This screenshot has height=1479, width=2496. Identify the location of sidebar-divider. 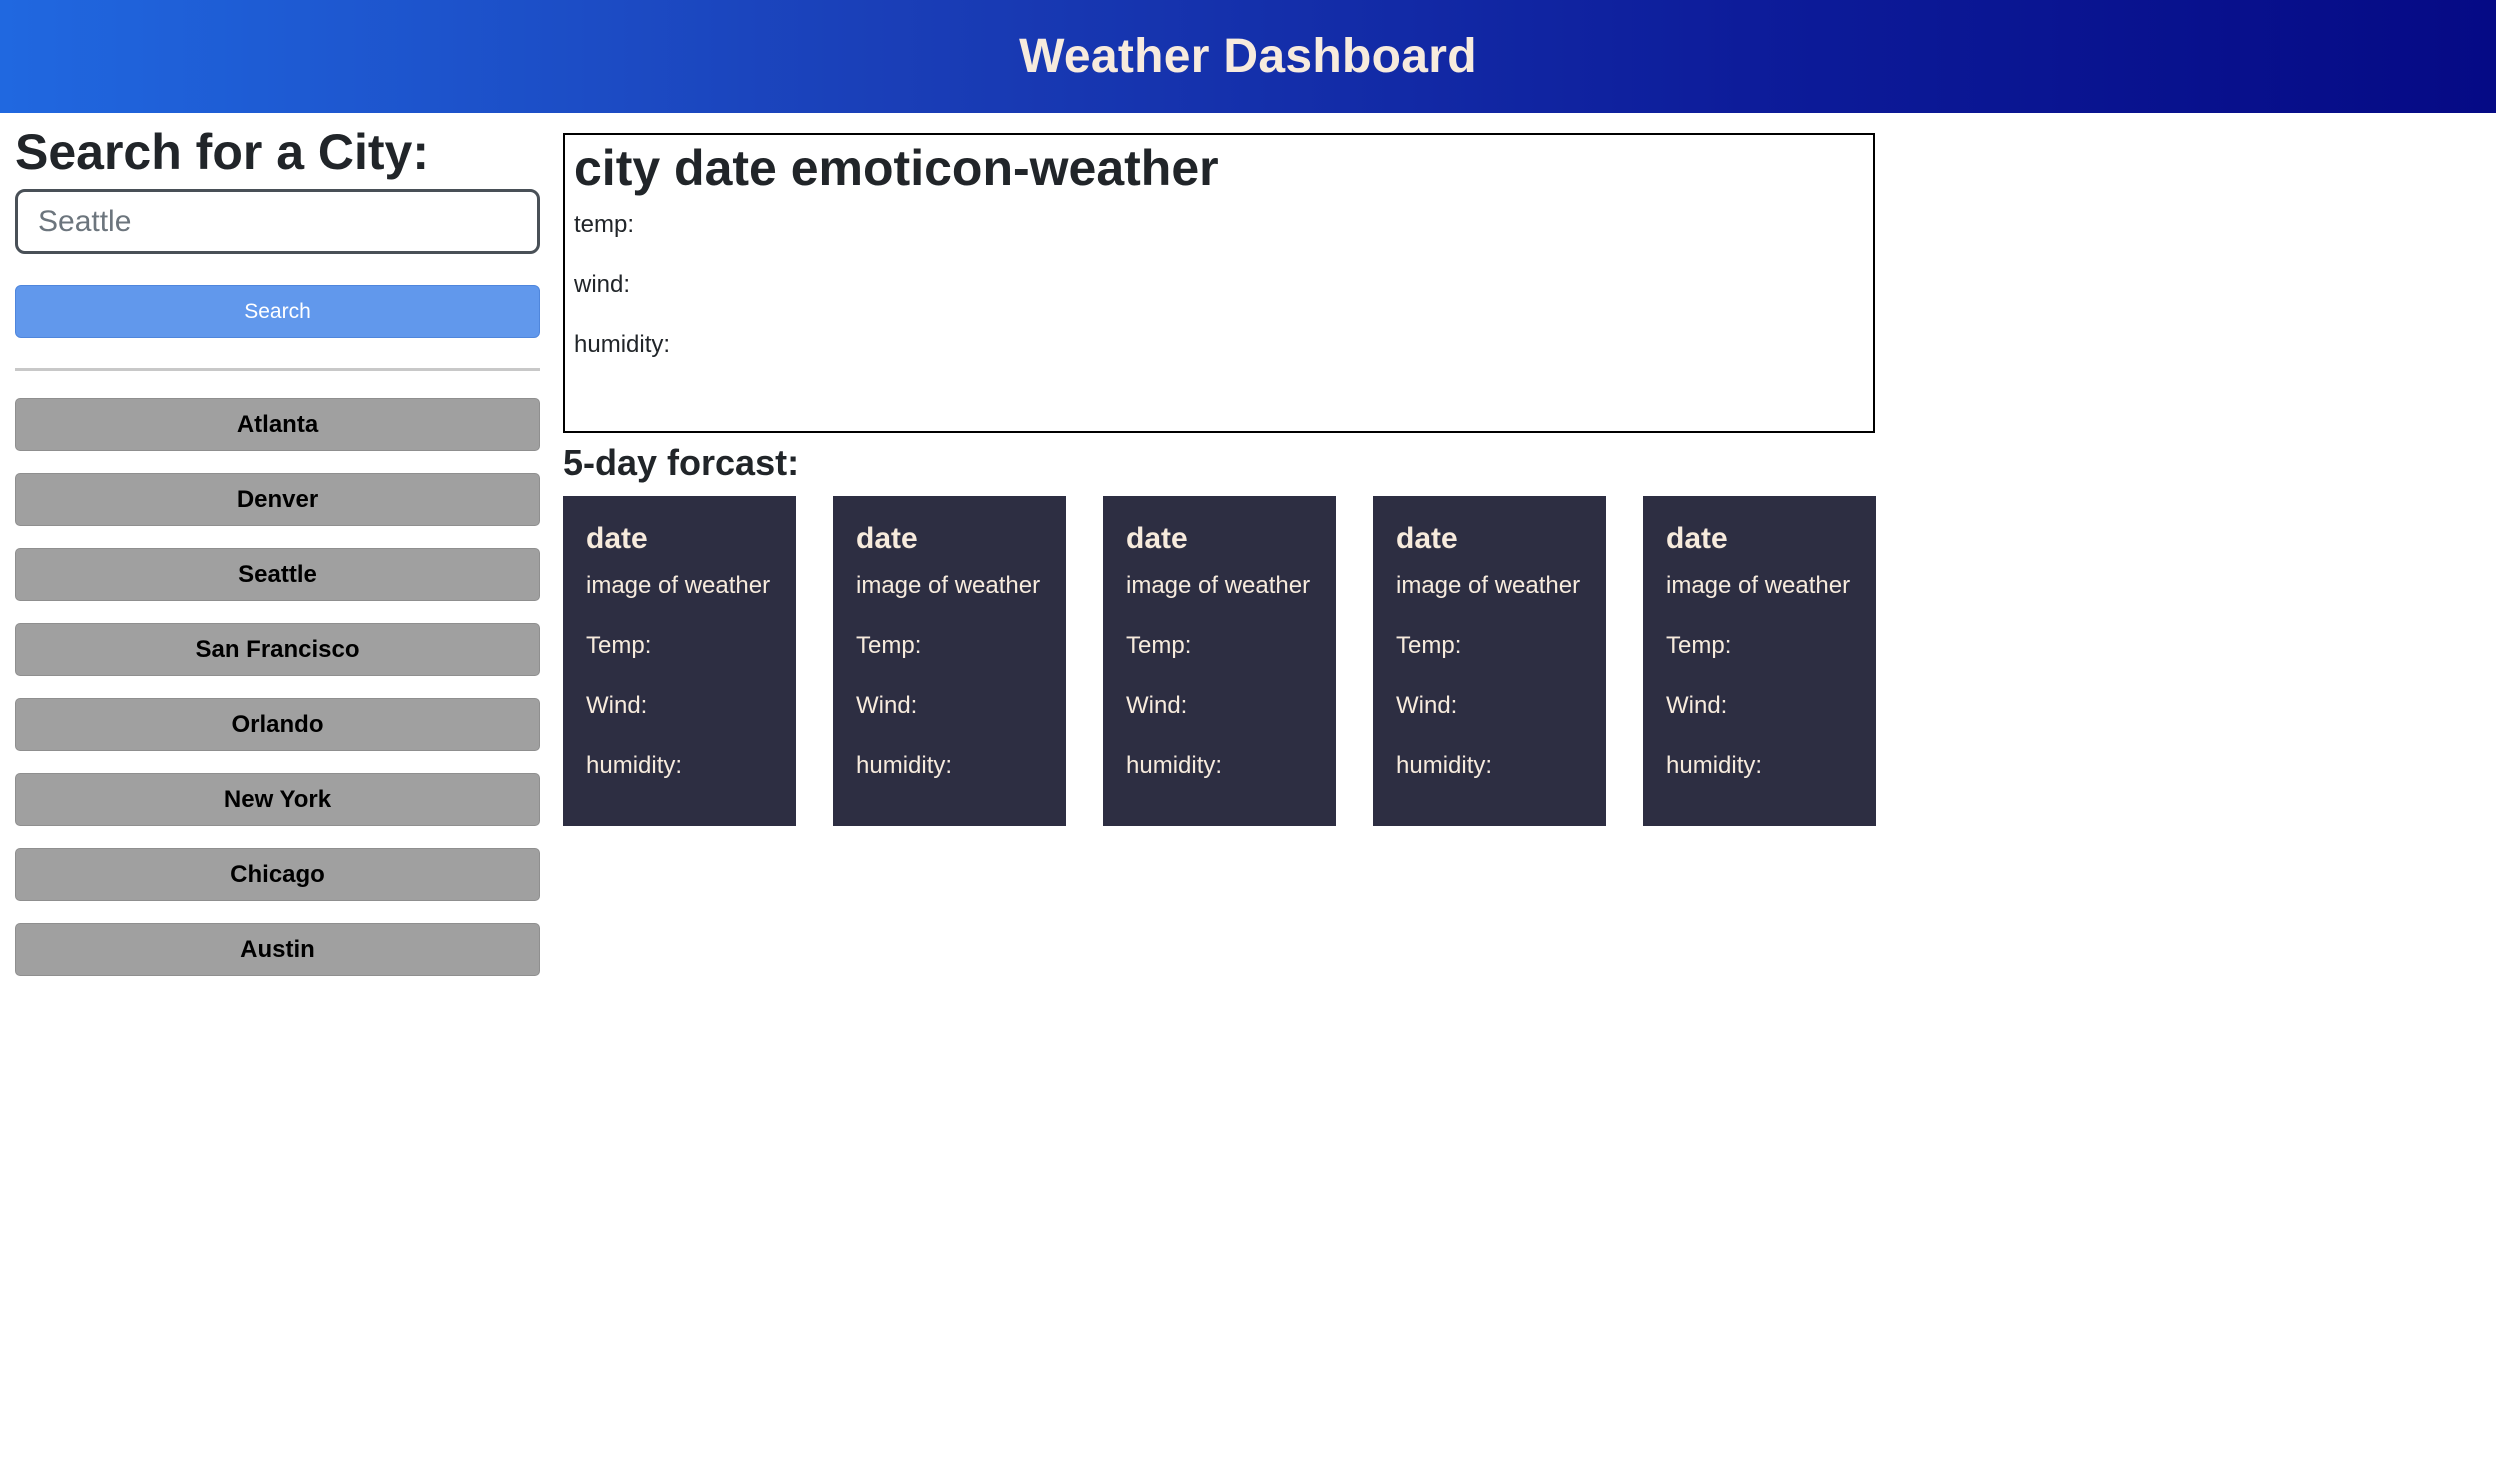
(277, 369).